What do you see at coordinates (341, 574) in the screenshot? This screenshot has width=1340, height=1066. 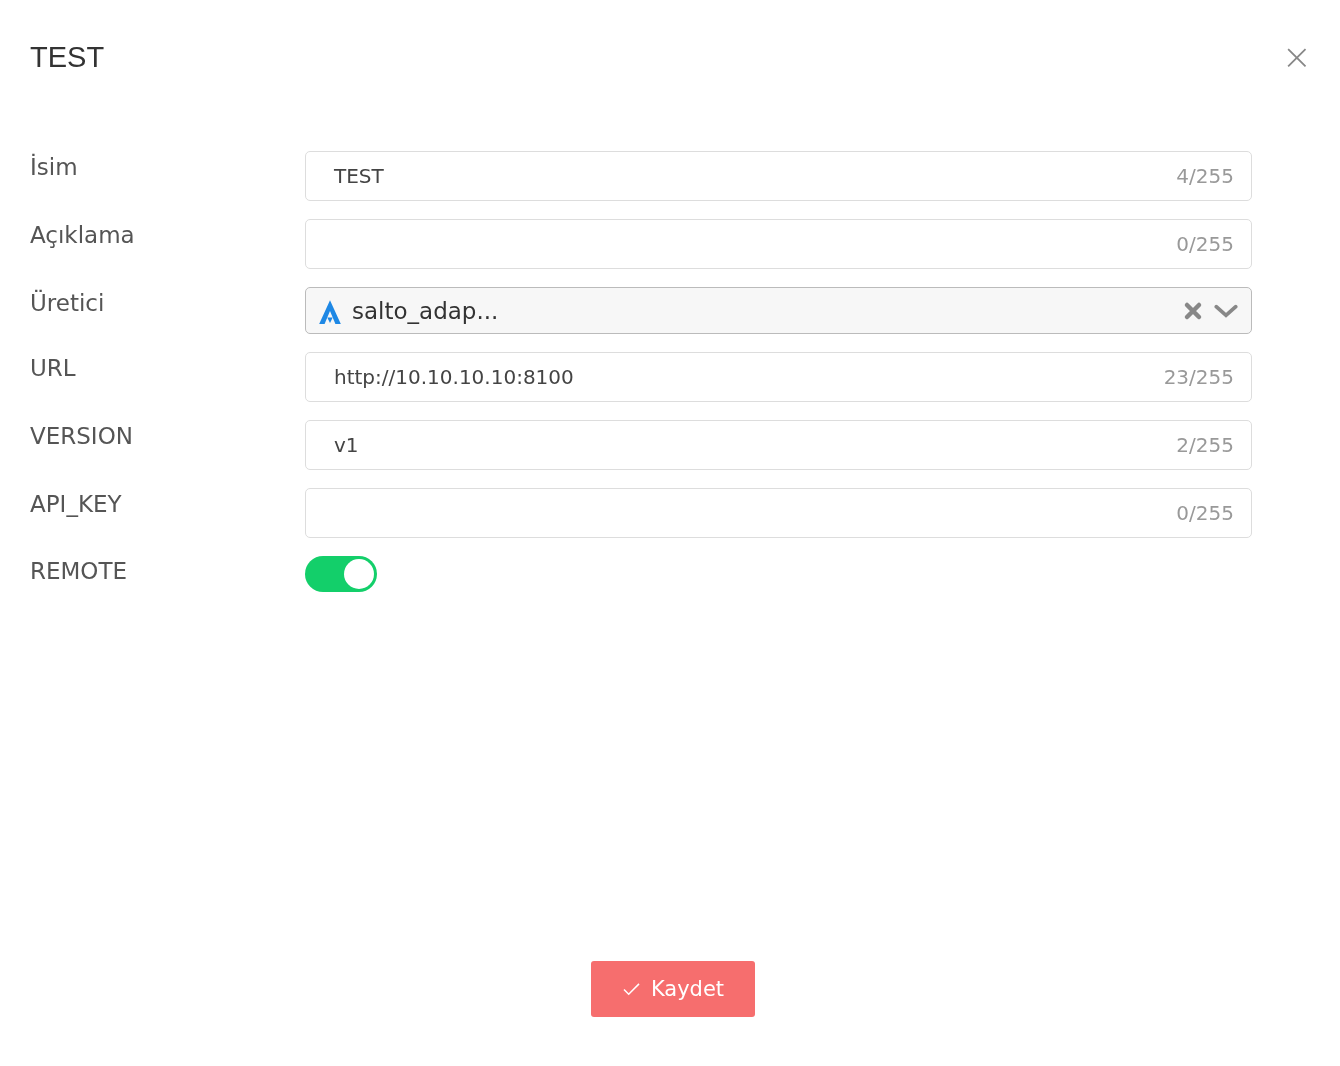 I see `toggle-switch` at bounding box center [341, 574].